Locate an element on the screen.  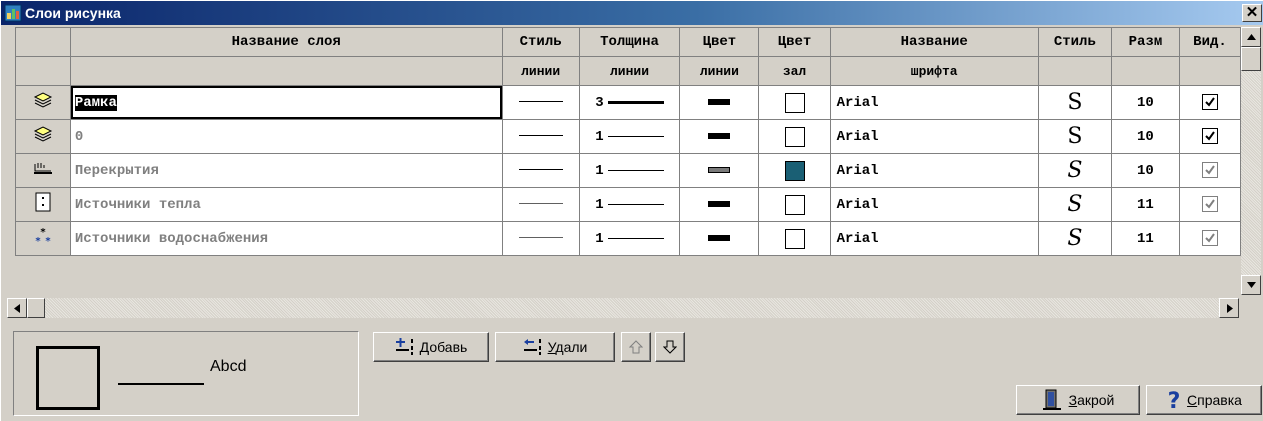
line-color-swatch is located at coordinates (719, 237).